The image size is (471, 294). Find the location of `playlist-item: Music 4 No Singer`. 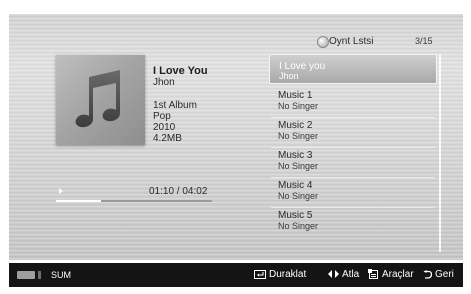

playlist-item: Music 4 No Singer is located at coordinates (353, 193).